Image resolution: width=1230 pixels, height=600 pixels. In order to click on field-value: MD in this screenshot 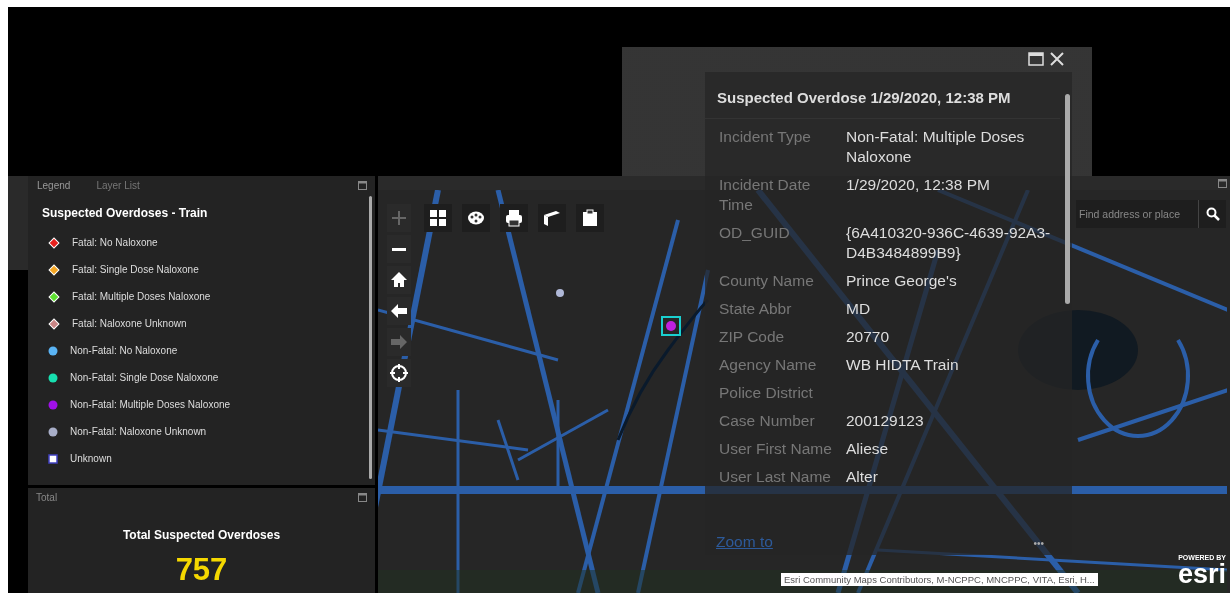, I will do `click(859, 309)`.